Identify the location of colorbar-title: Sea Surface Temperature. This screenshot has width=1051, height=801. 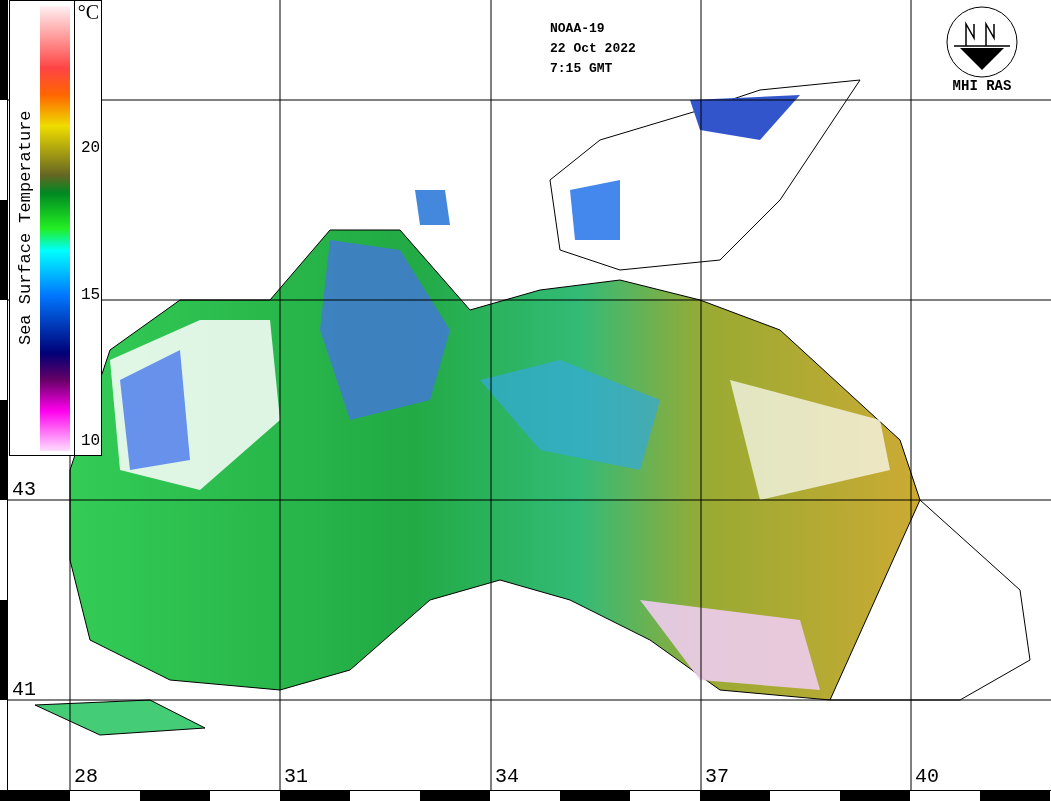
(25, 228).